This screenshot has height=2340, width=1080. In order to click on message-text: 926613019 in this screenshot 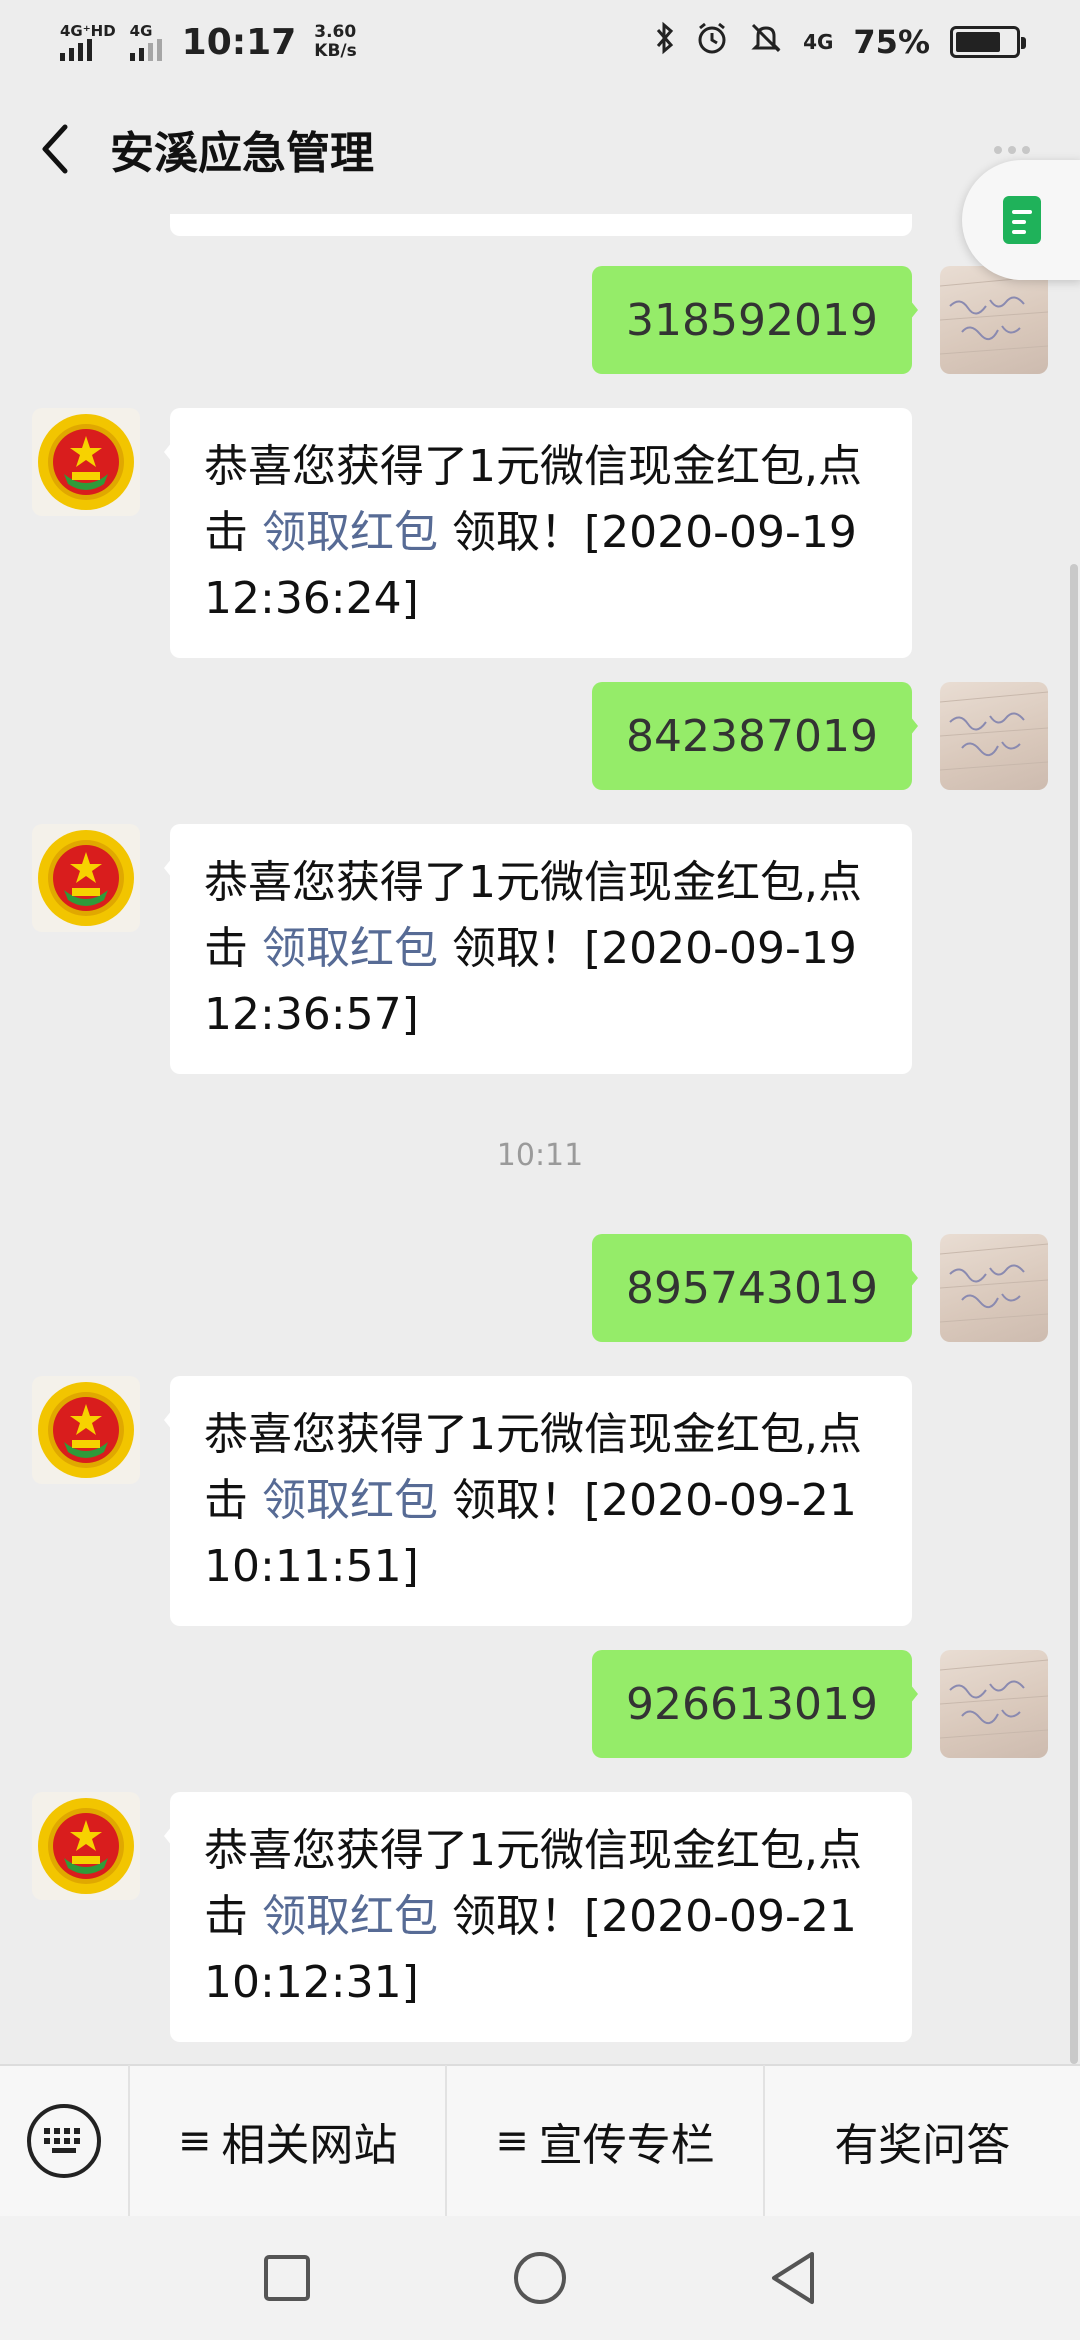, I will do `click(752, 1704)`.